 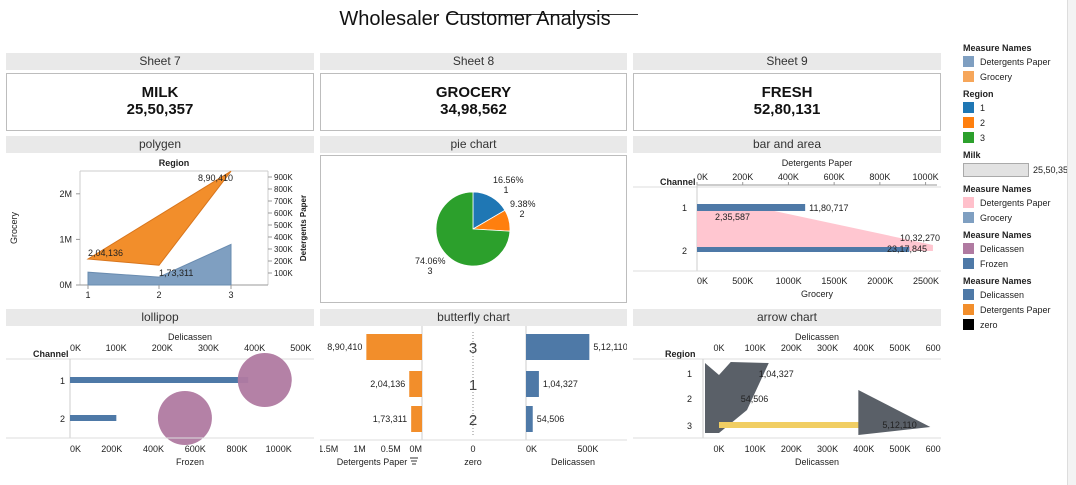 What do you see at coordinates (787, 102) in the screenshot?
I see `kpi-fresh-card: FRESH 52,80,131` at bounding box center [787, 102].